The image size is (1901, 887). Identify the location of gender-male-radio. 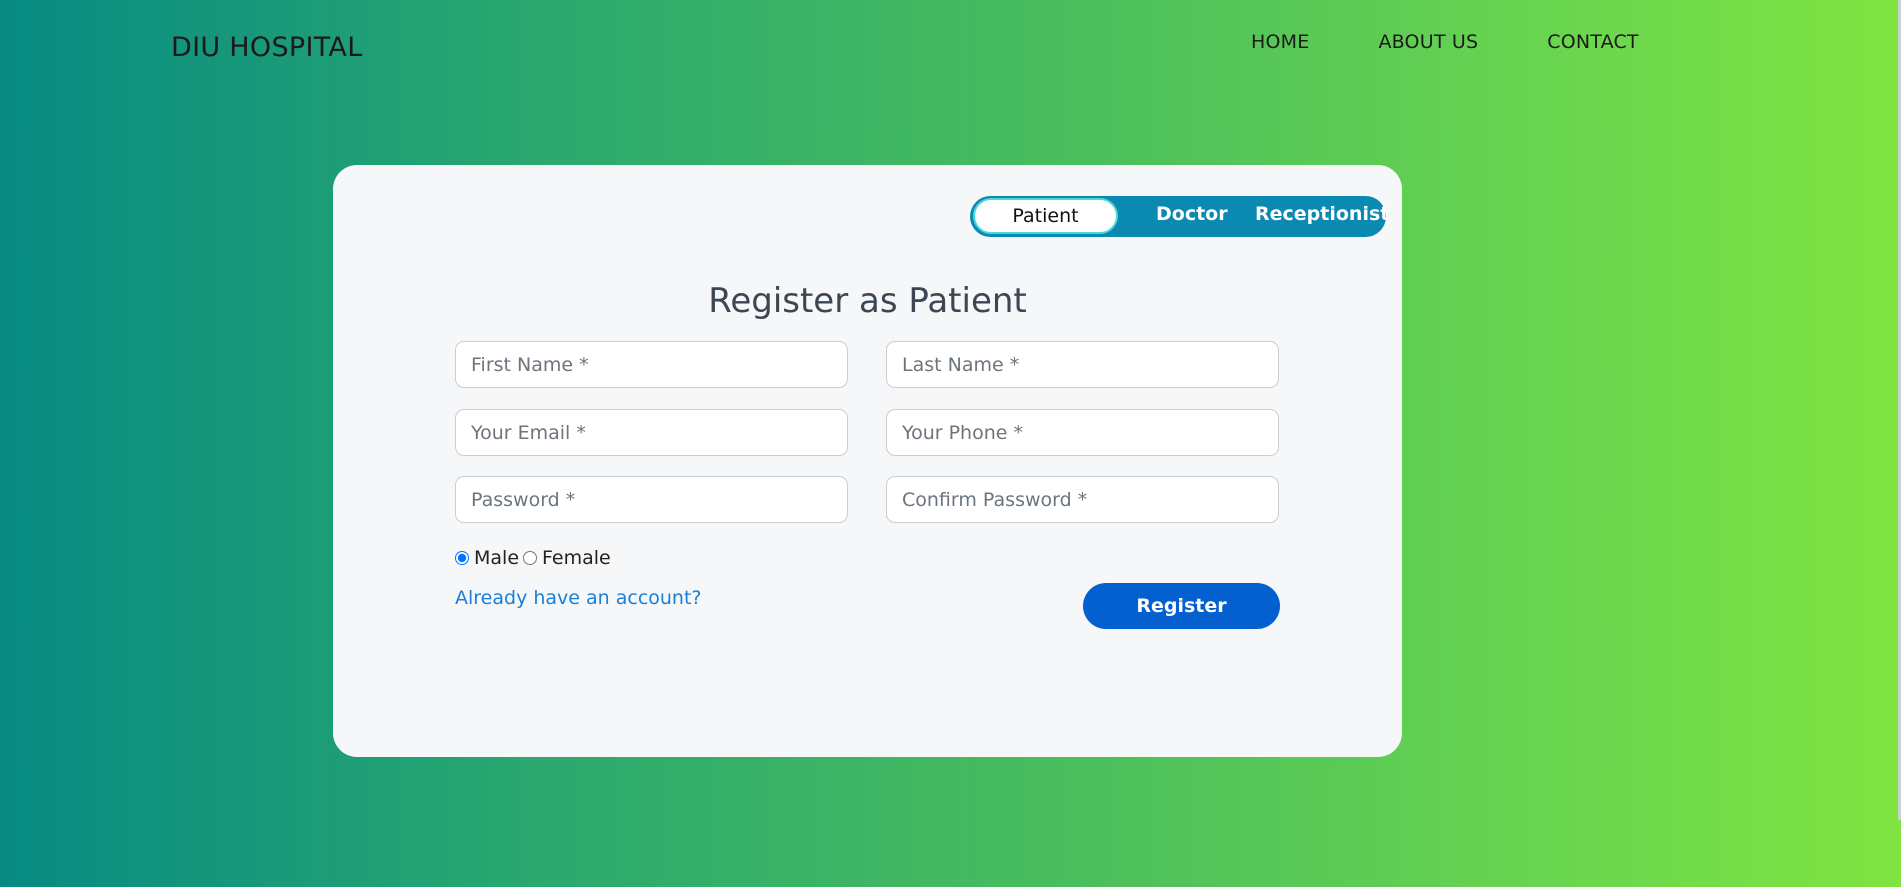
(462, 558).